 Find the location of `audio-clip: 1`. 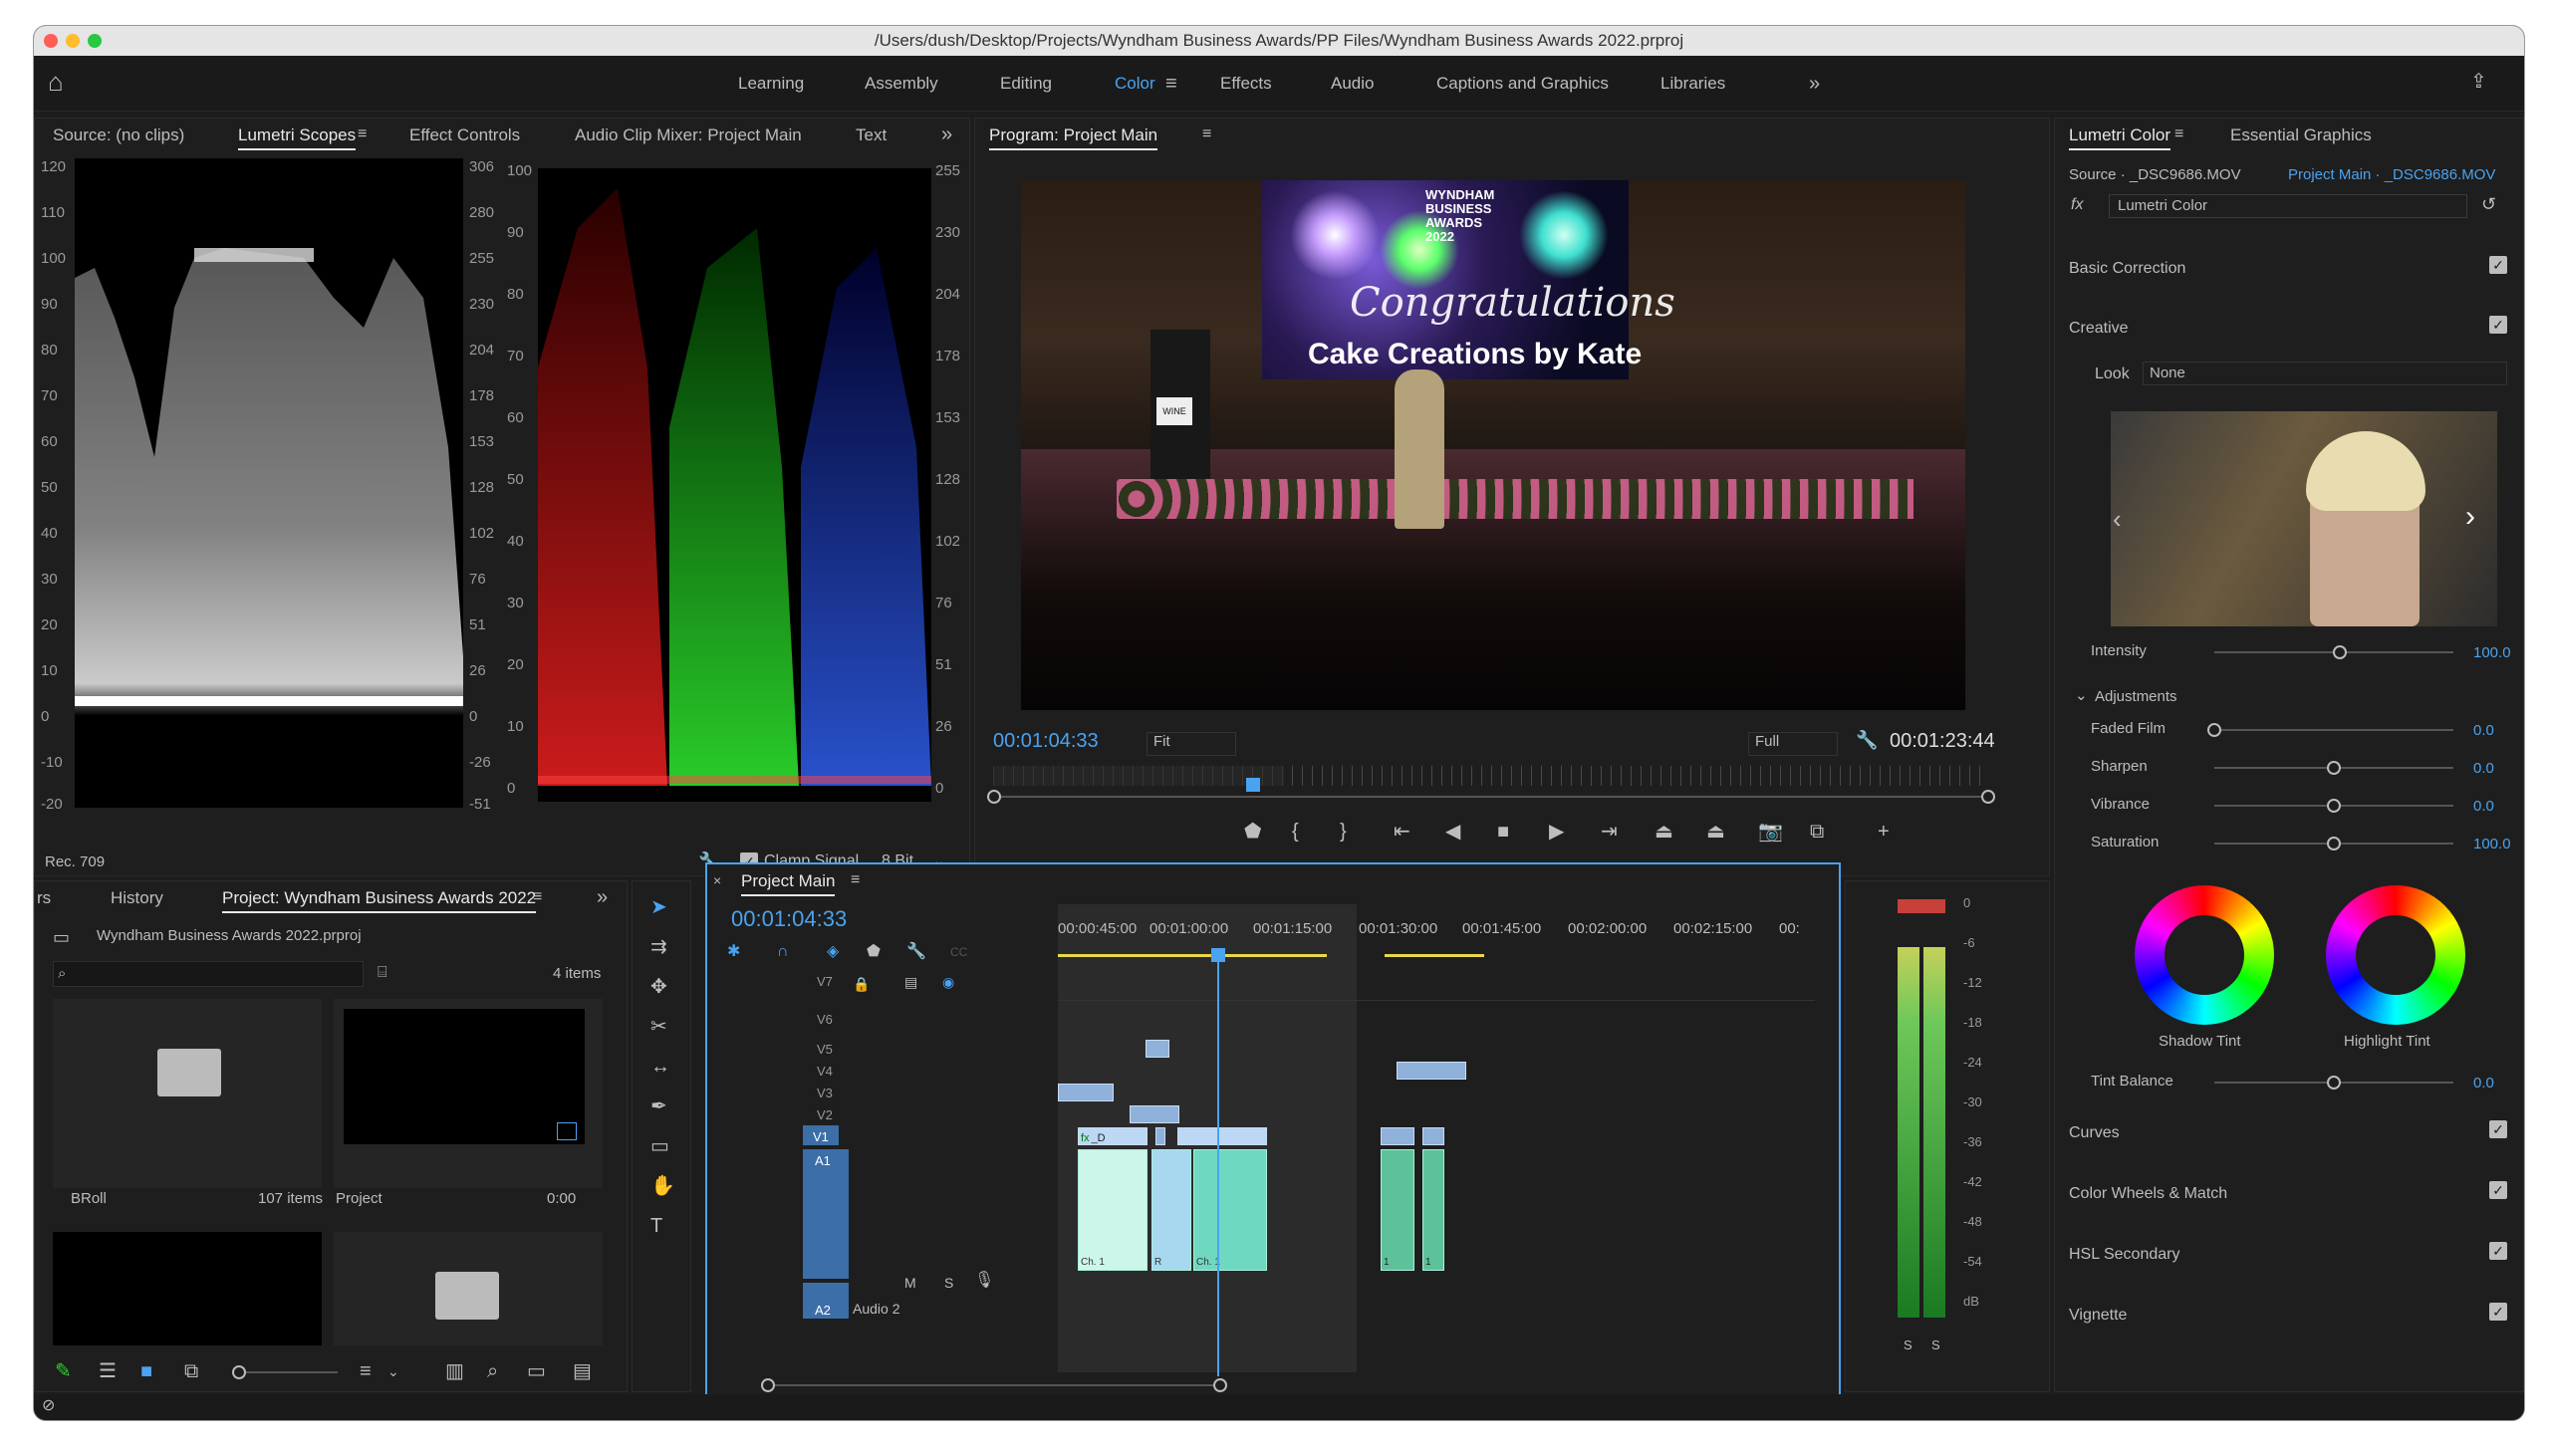

audio-clip: 1 is located at coordinates (1433, 1210).